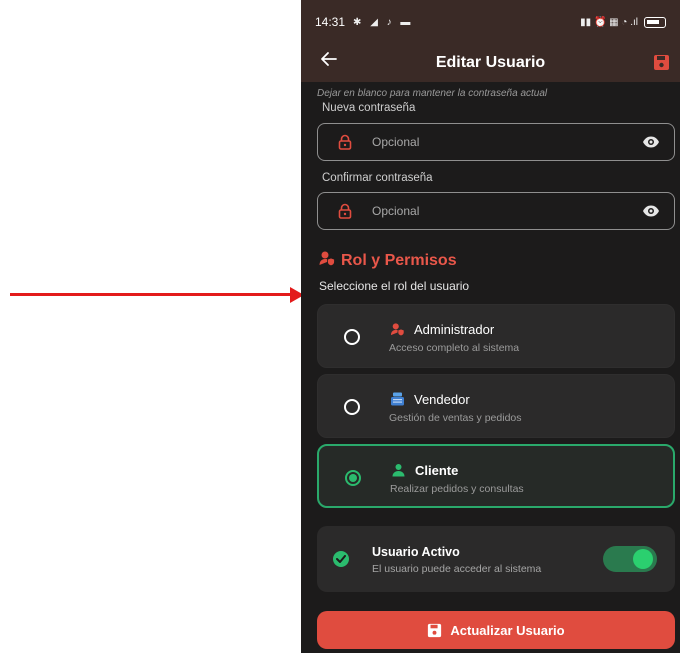  I want to click on app-bar: Editar Usuario, so click(490, 63).